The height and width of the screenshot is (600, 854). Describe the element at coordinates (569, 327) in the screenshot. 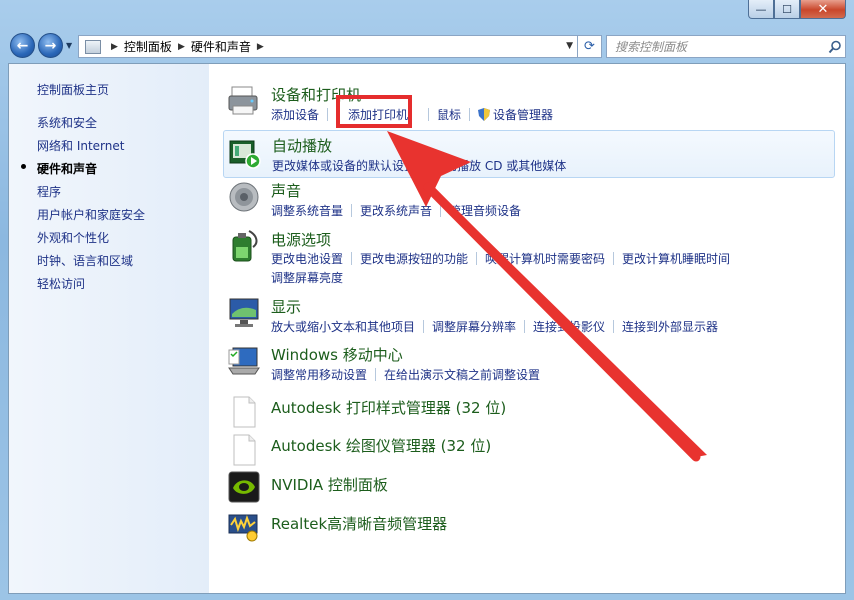

I see `connect-projector-link: 连接到投影仪` at that location.